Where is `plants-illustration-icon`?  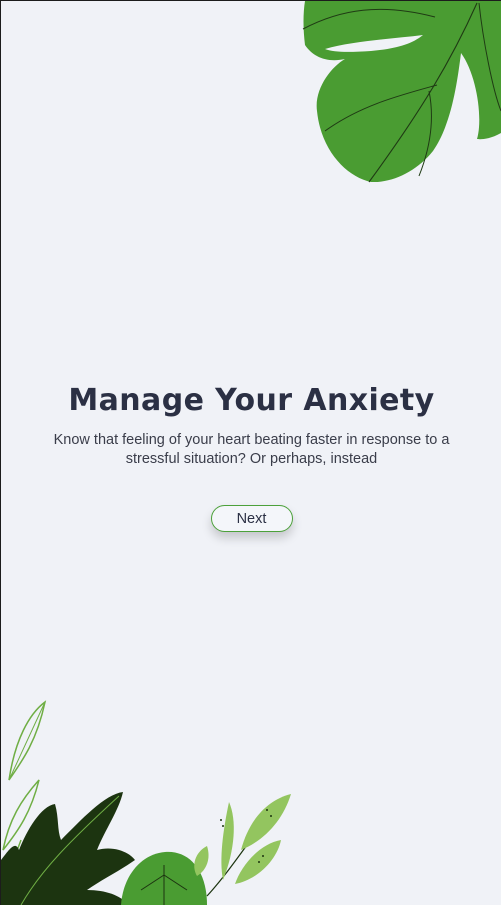
plants-illustration-icon is located at coordinates (146, 802).